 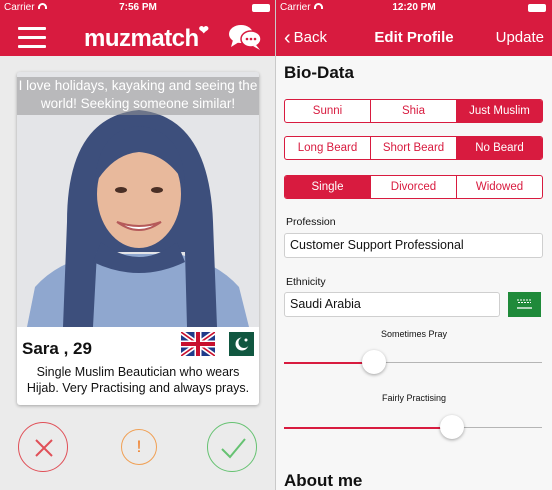 I want to click on prayer-slider-fill, so click(x=329, y=362).